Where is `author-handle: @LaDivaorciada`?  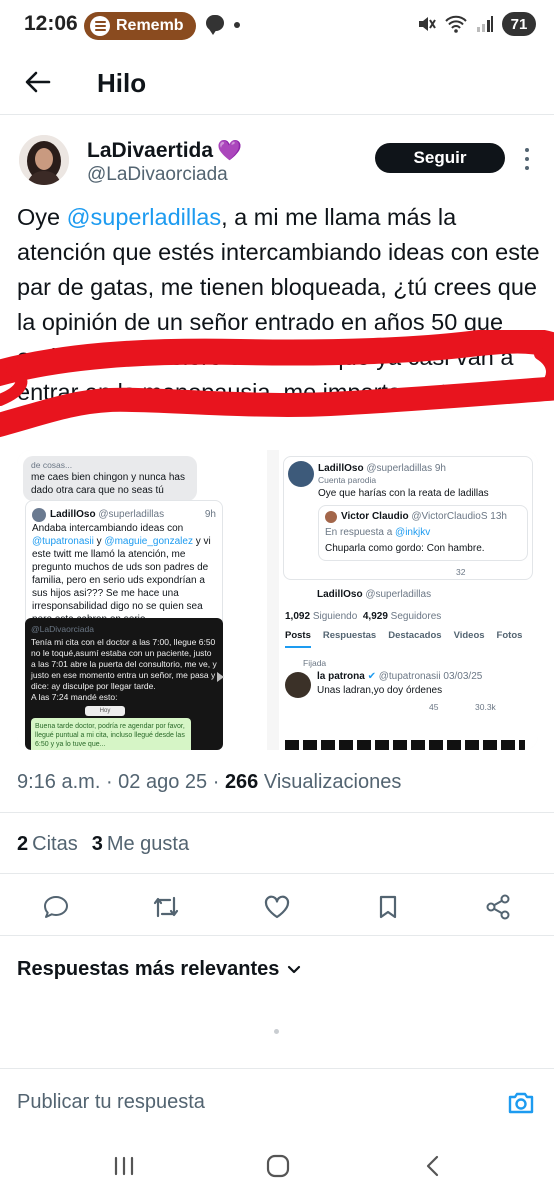
author-handle: @LaDivaorciada is located at coordinates (157, 175).